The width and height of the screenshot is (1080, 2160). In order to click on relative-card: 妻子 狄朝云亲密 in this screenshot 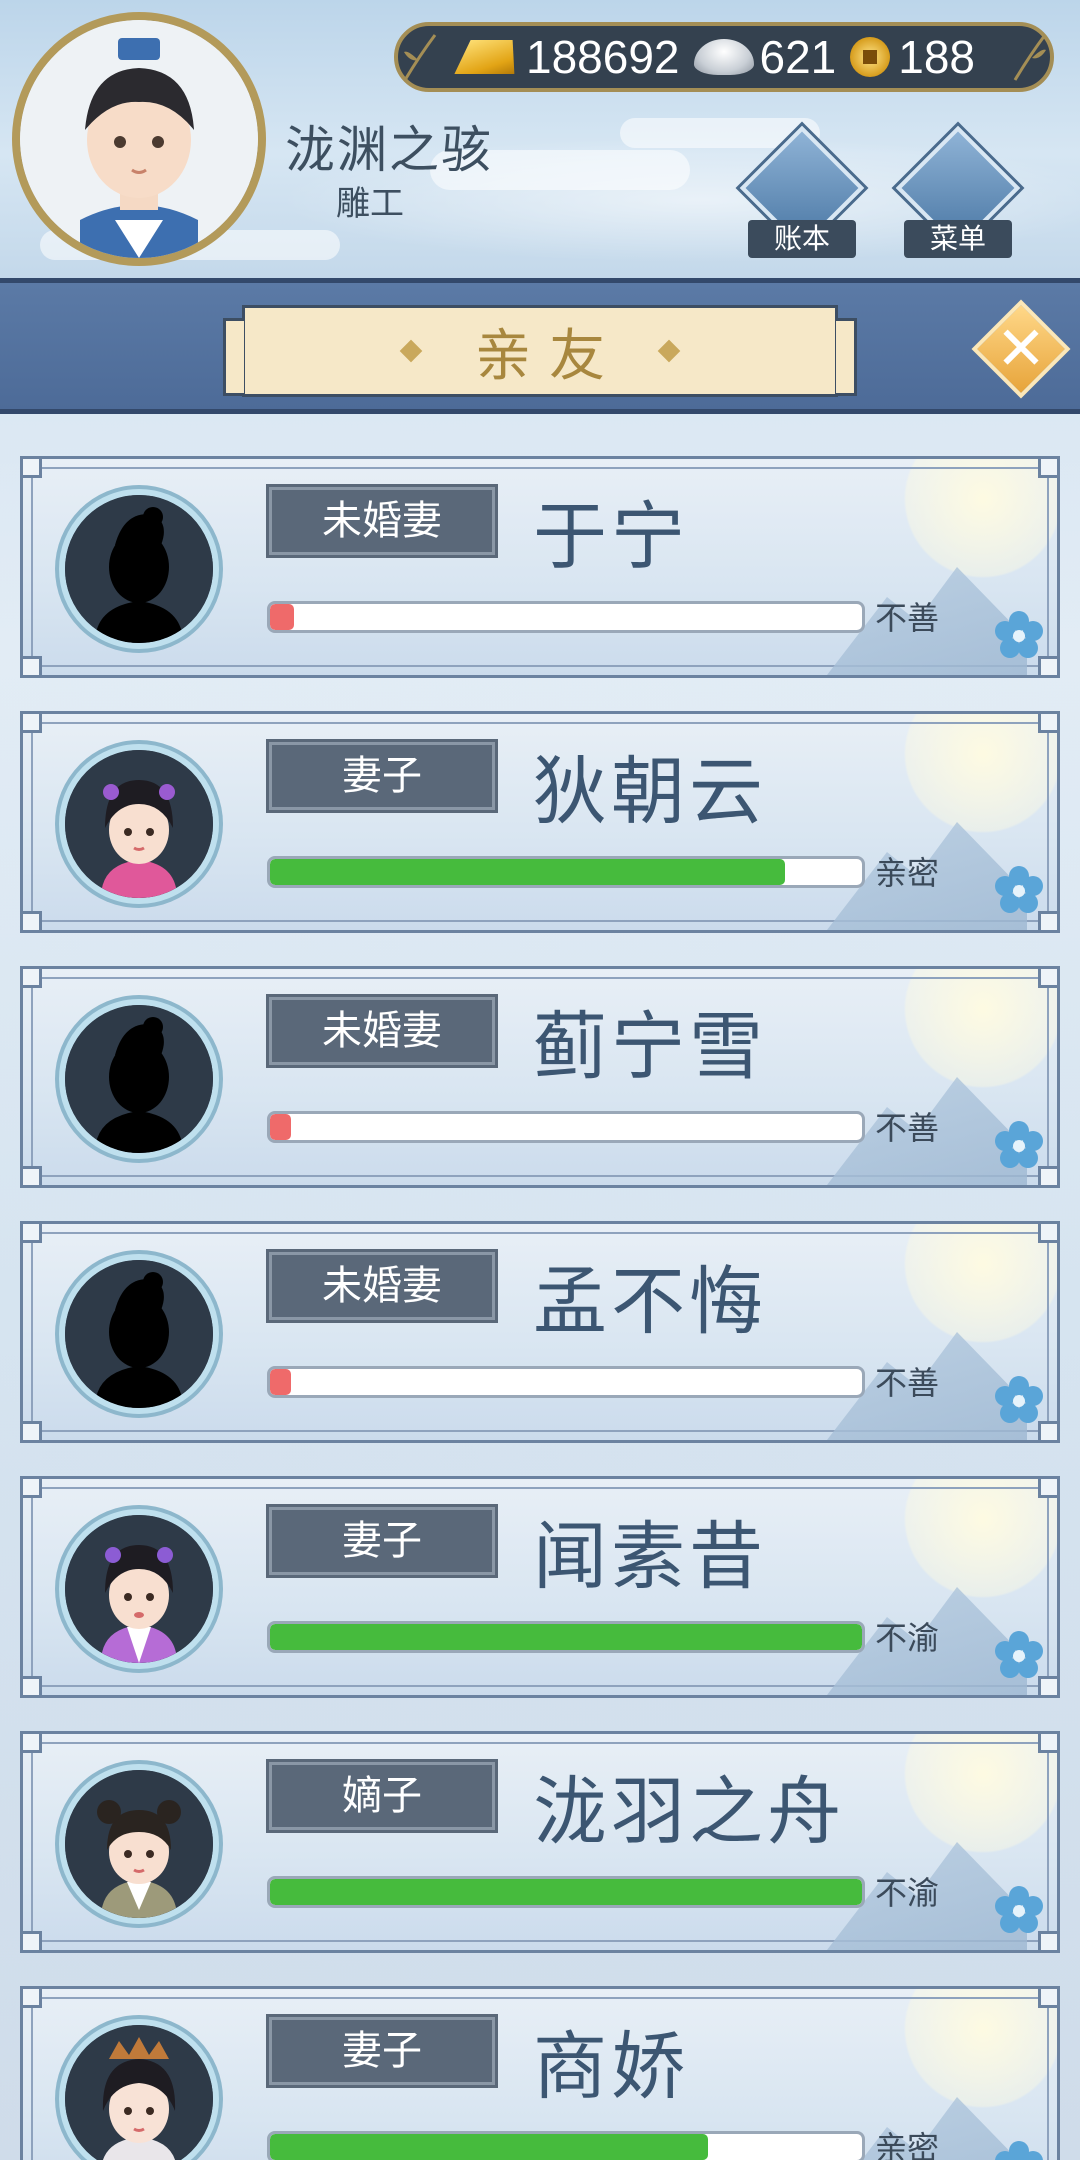, I will do `click(540, 822)`.